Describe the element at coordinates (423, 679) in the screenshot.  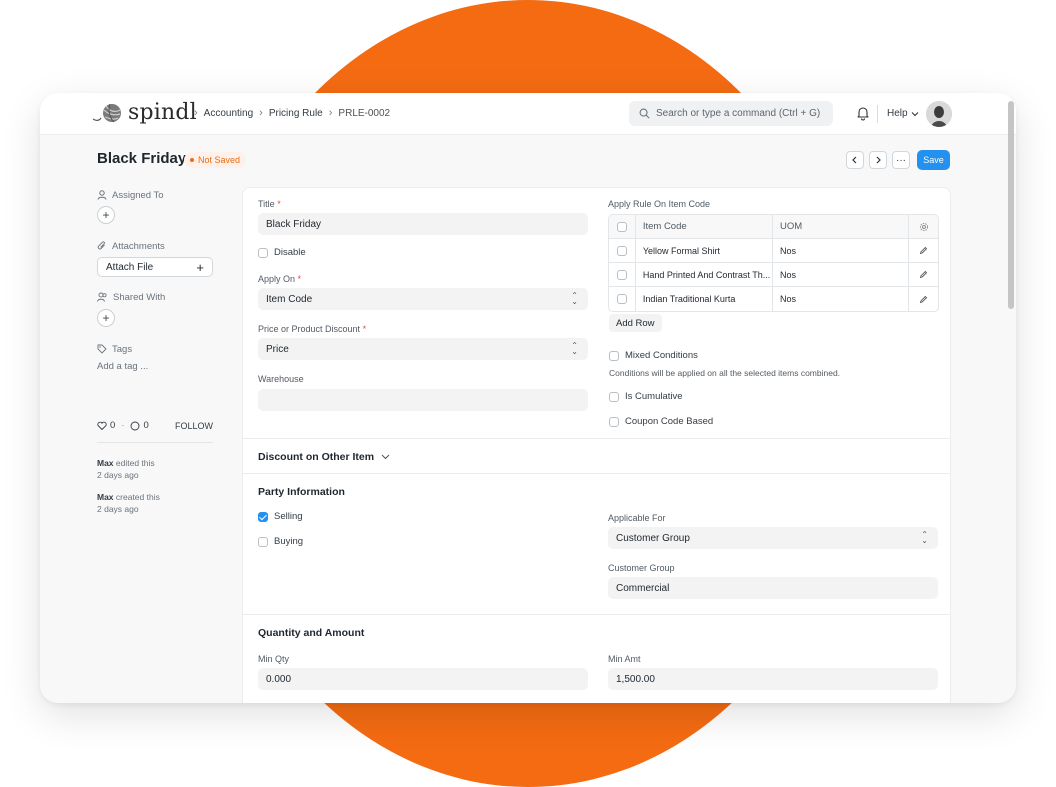
I see `min-qty-input: 0.000` at that location.